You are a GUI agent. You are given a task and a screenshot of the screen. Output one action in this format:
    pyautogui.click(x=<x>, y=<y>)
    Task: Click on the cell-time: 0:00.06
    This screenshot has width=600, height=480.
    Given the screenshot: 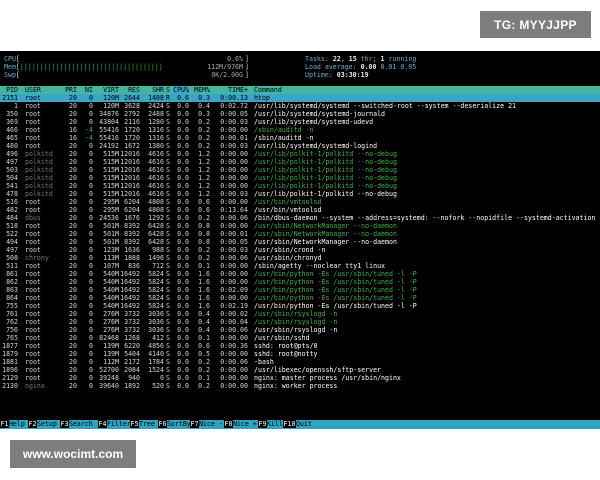 What is the action you would take?
    pyautogui.click(x=234, y=258)
    